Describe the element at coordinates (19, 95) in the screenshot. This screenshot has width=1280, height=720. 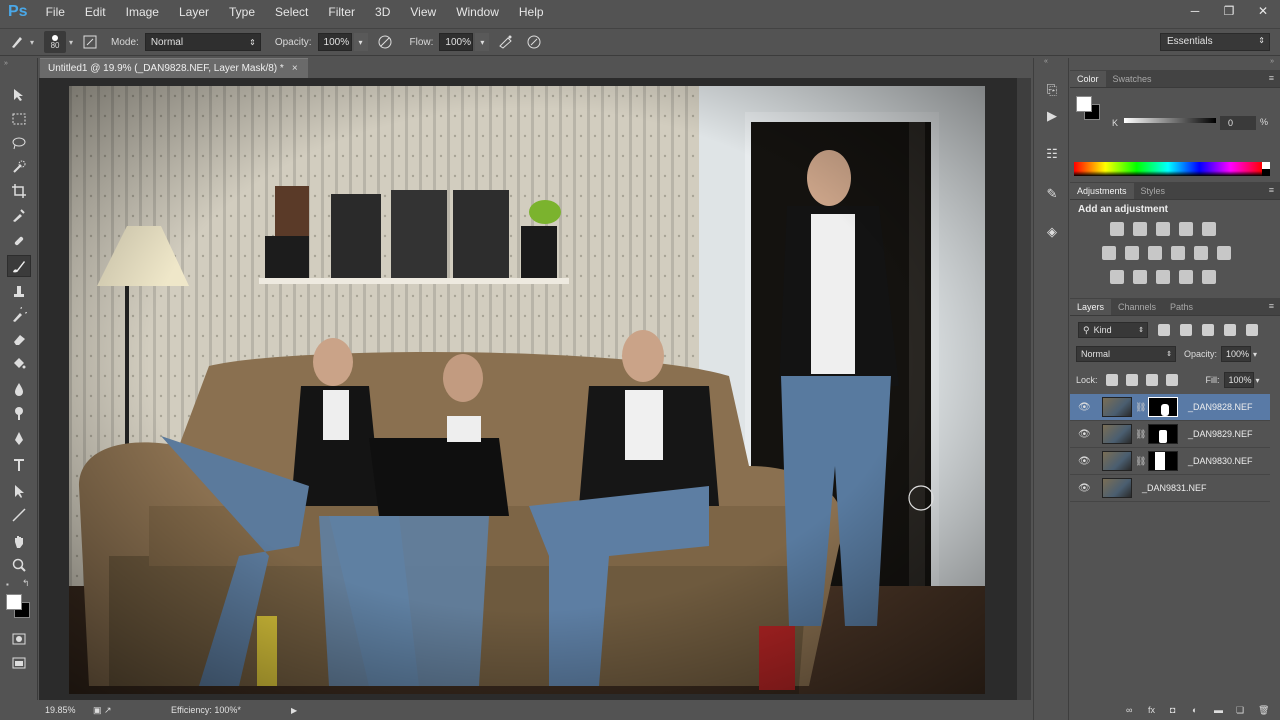
I see `move-tool-icon` at that location.